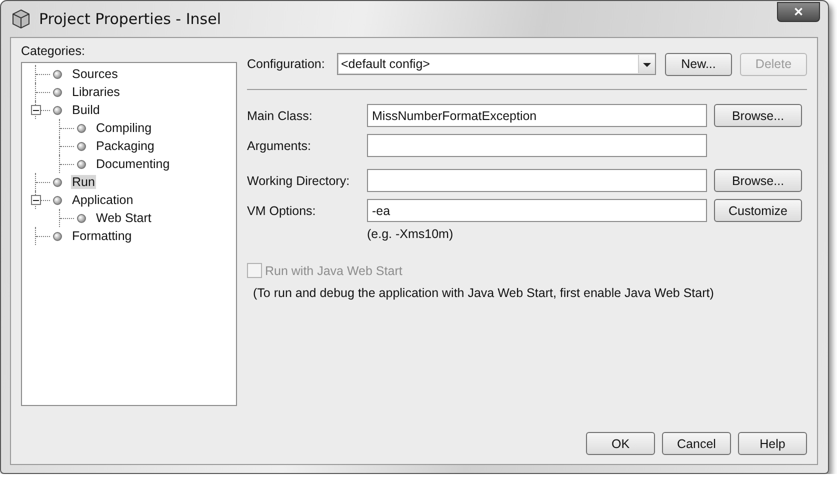 This screenshot has width=837, height=483. Describe the element at coordinates (537, 115) in the screenshot. I see `text-field: MissNumberFormatException` at that location.